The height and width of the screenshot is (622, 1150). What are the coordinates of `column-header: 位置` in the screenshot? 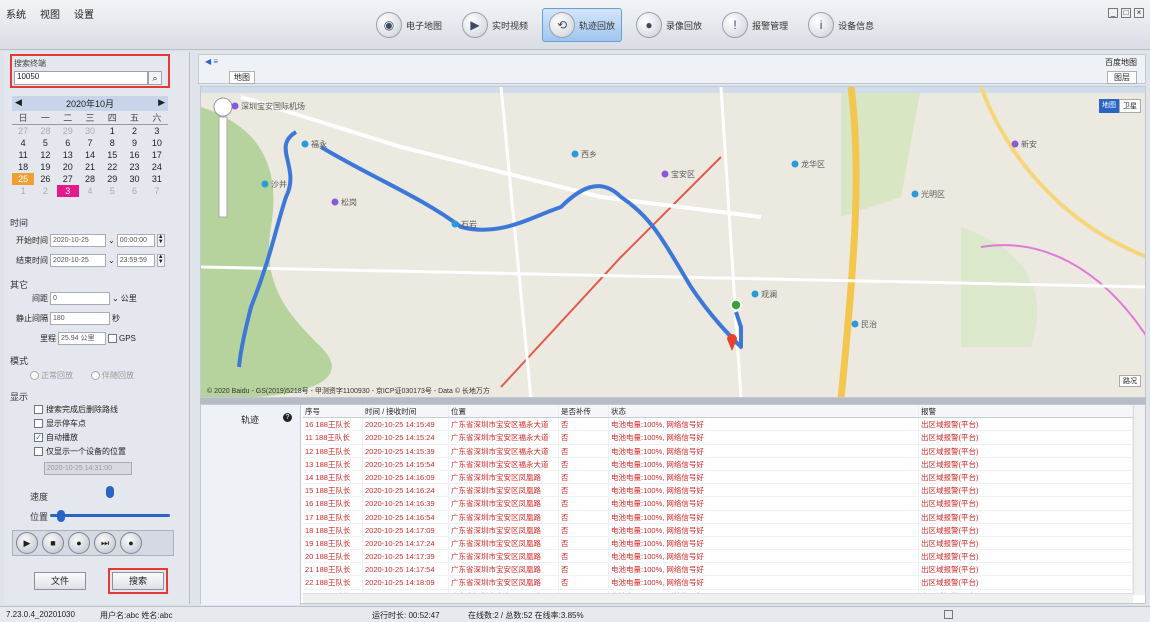 It's located at (504, 411).